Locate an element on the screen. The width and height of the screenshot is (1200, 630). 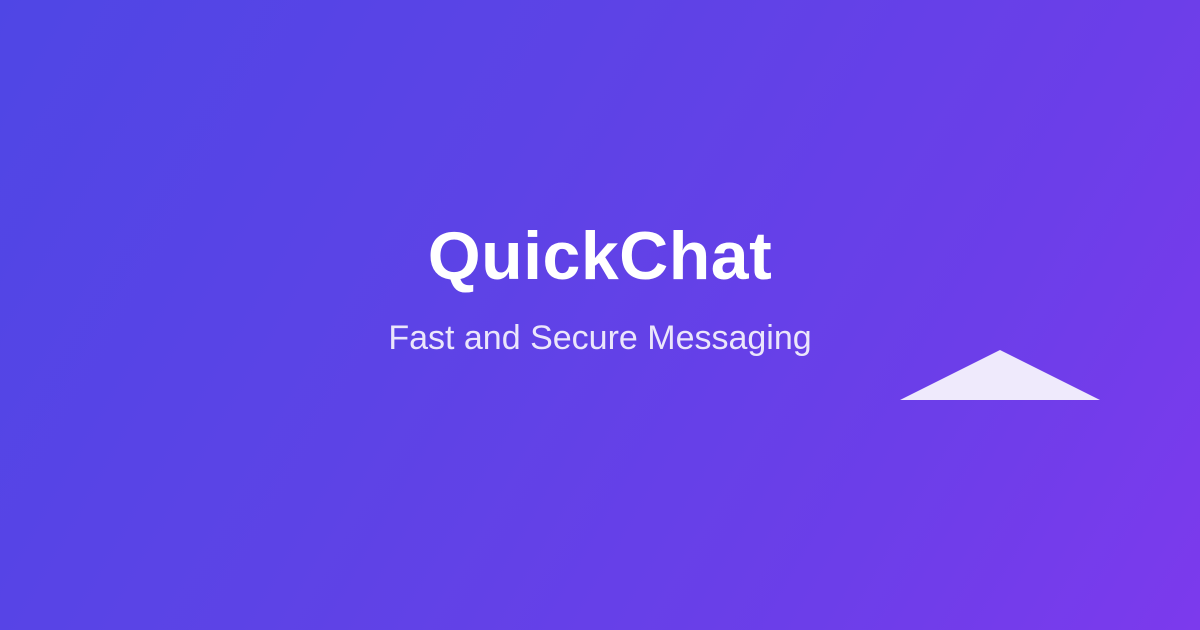
triangle-shape is located at coordinates (1000, 375).